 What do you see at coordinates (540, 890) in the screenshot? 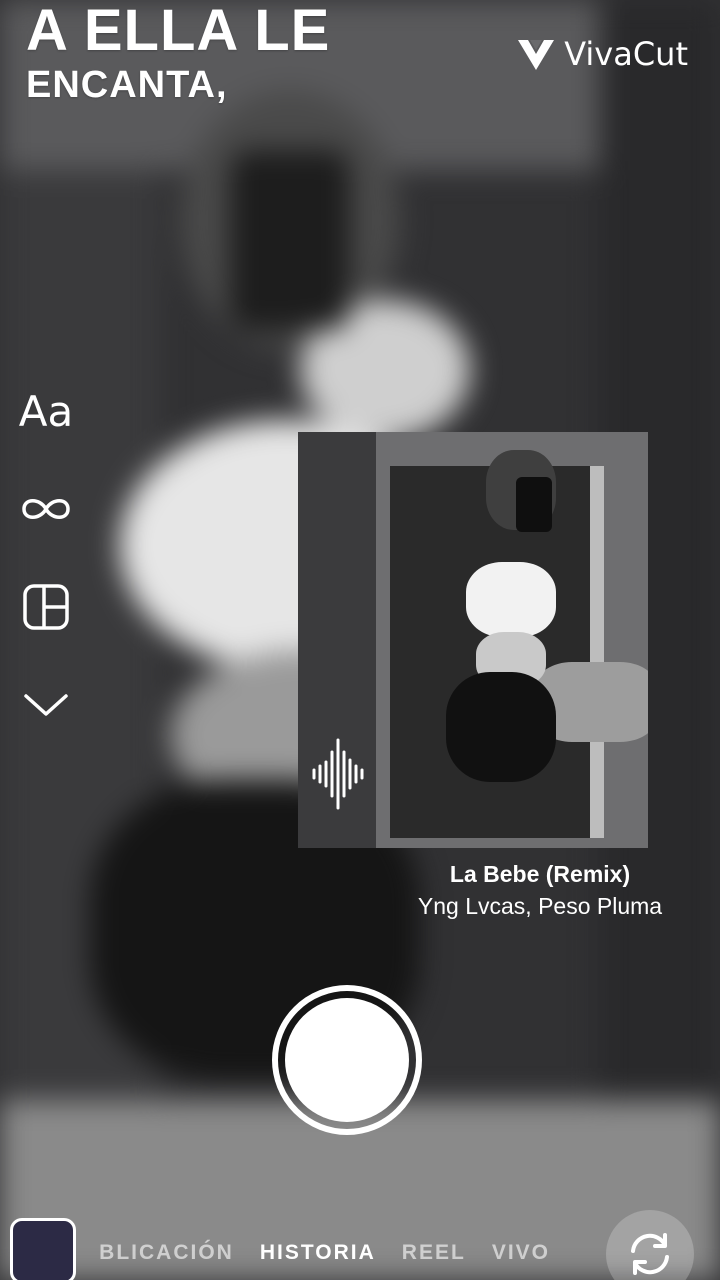
I see `song-info: La Bebe (Remix) Yng Lvcas, Peso Pluma` at bounding box center [540, 890].